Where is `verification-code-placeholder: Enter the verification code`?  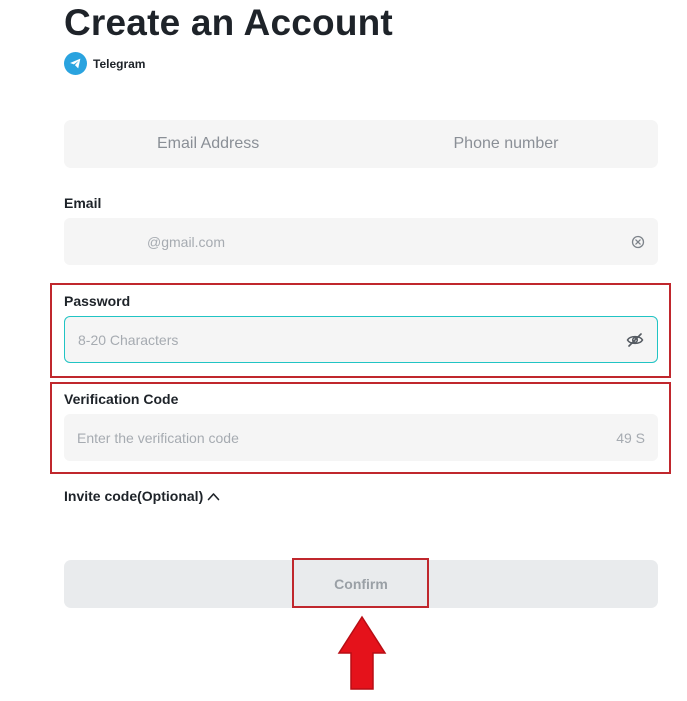
verification-code-placeholder: Enter the verification code is located at coordinates (158, 437).